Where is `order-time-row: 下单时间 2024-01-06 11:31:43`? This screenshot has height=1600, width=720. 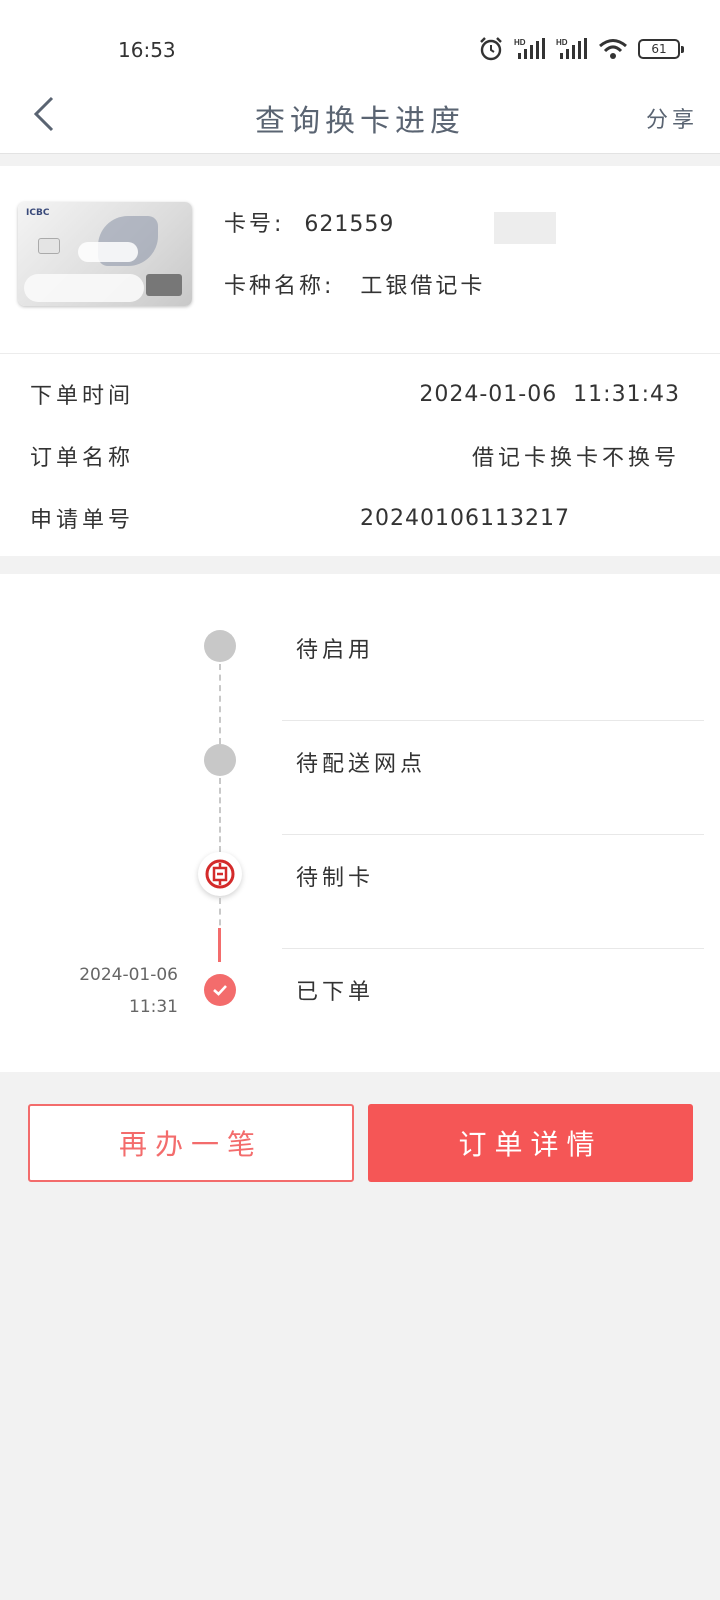 order-time-row: 下单时间 2024-01-06 11:31:43 is located at coordinates (355, 394).